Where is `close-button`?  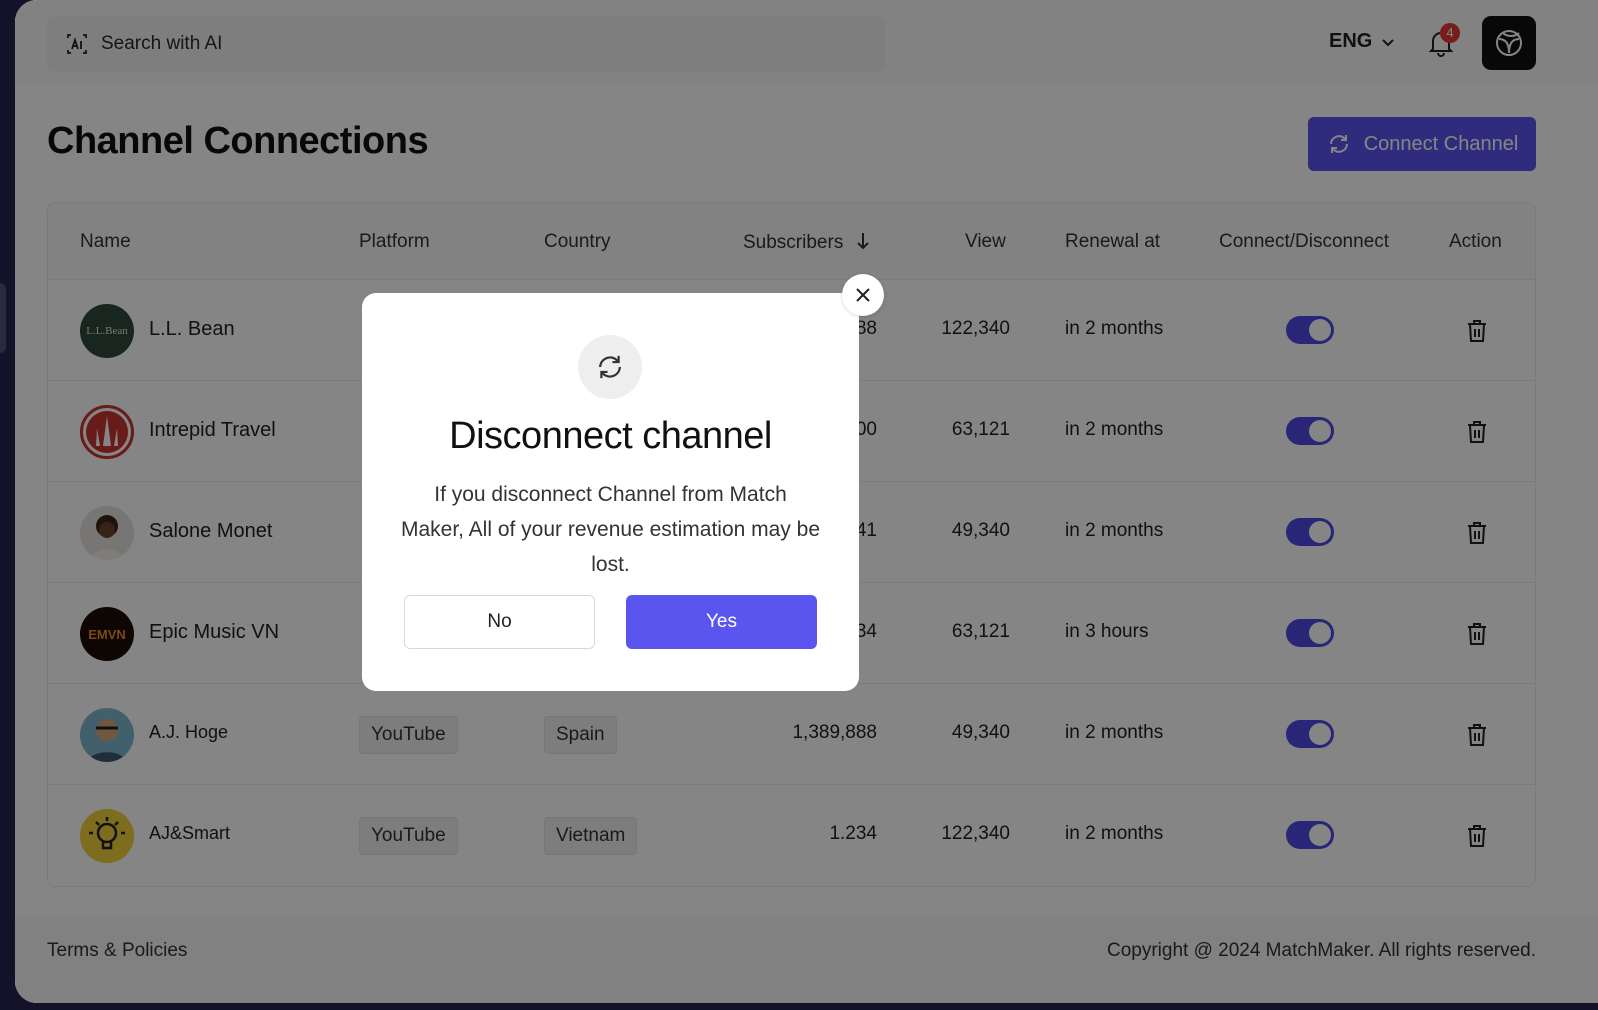
close-button is located at coordinates (863, 295).